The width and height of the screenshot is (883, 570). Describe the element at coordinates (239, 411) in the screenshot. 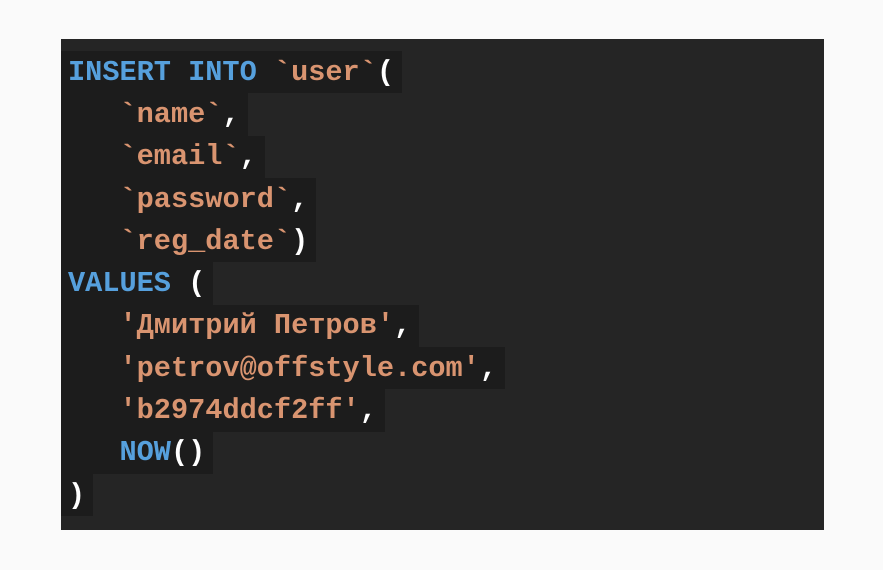

I see `string-literal: 'b2974ddcf2ff'` at that location.